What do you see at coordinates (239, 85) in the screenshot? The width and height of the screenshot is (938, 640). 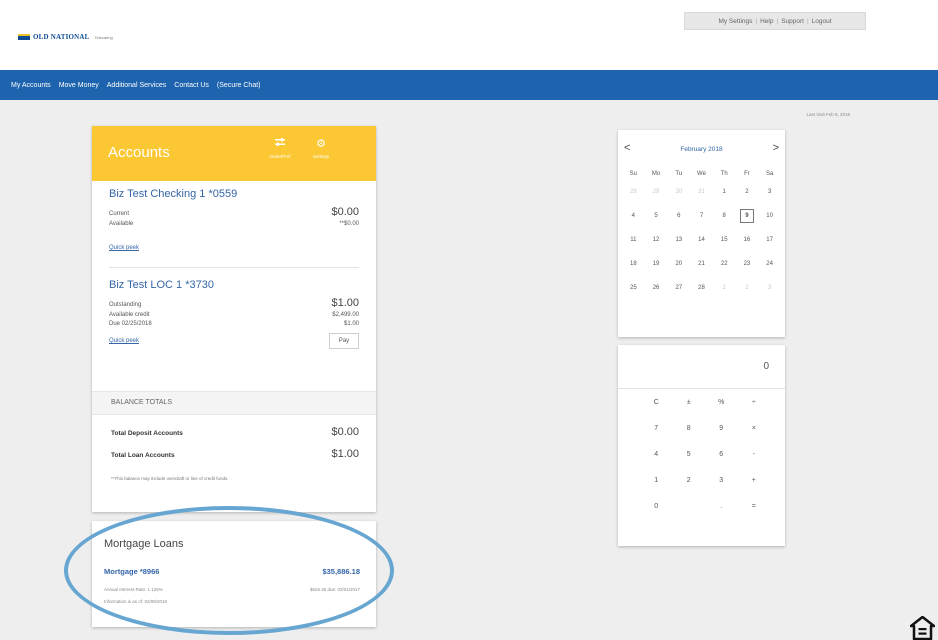 I see `nav-secure-chat: (Secure Chat)` at bounding box center [239, 85].